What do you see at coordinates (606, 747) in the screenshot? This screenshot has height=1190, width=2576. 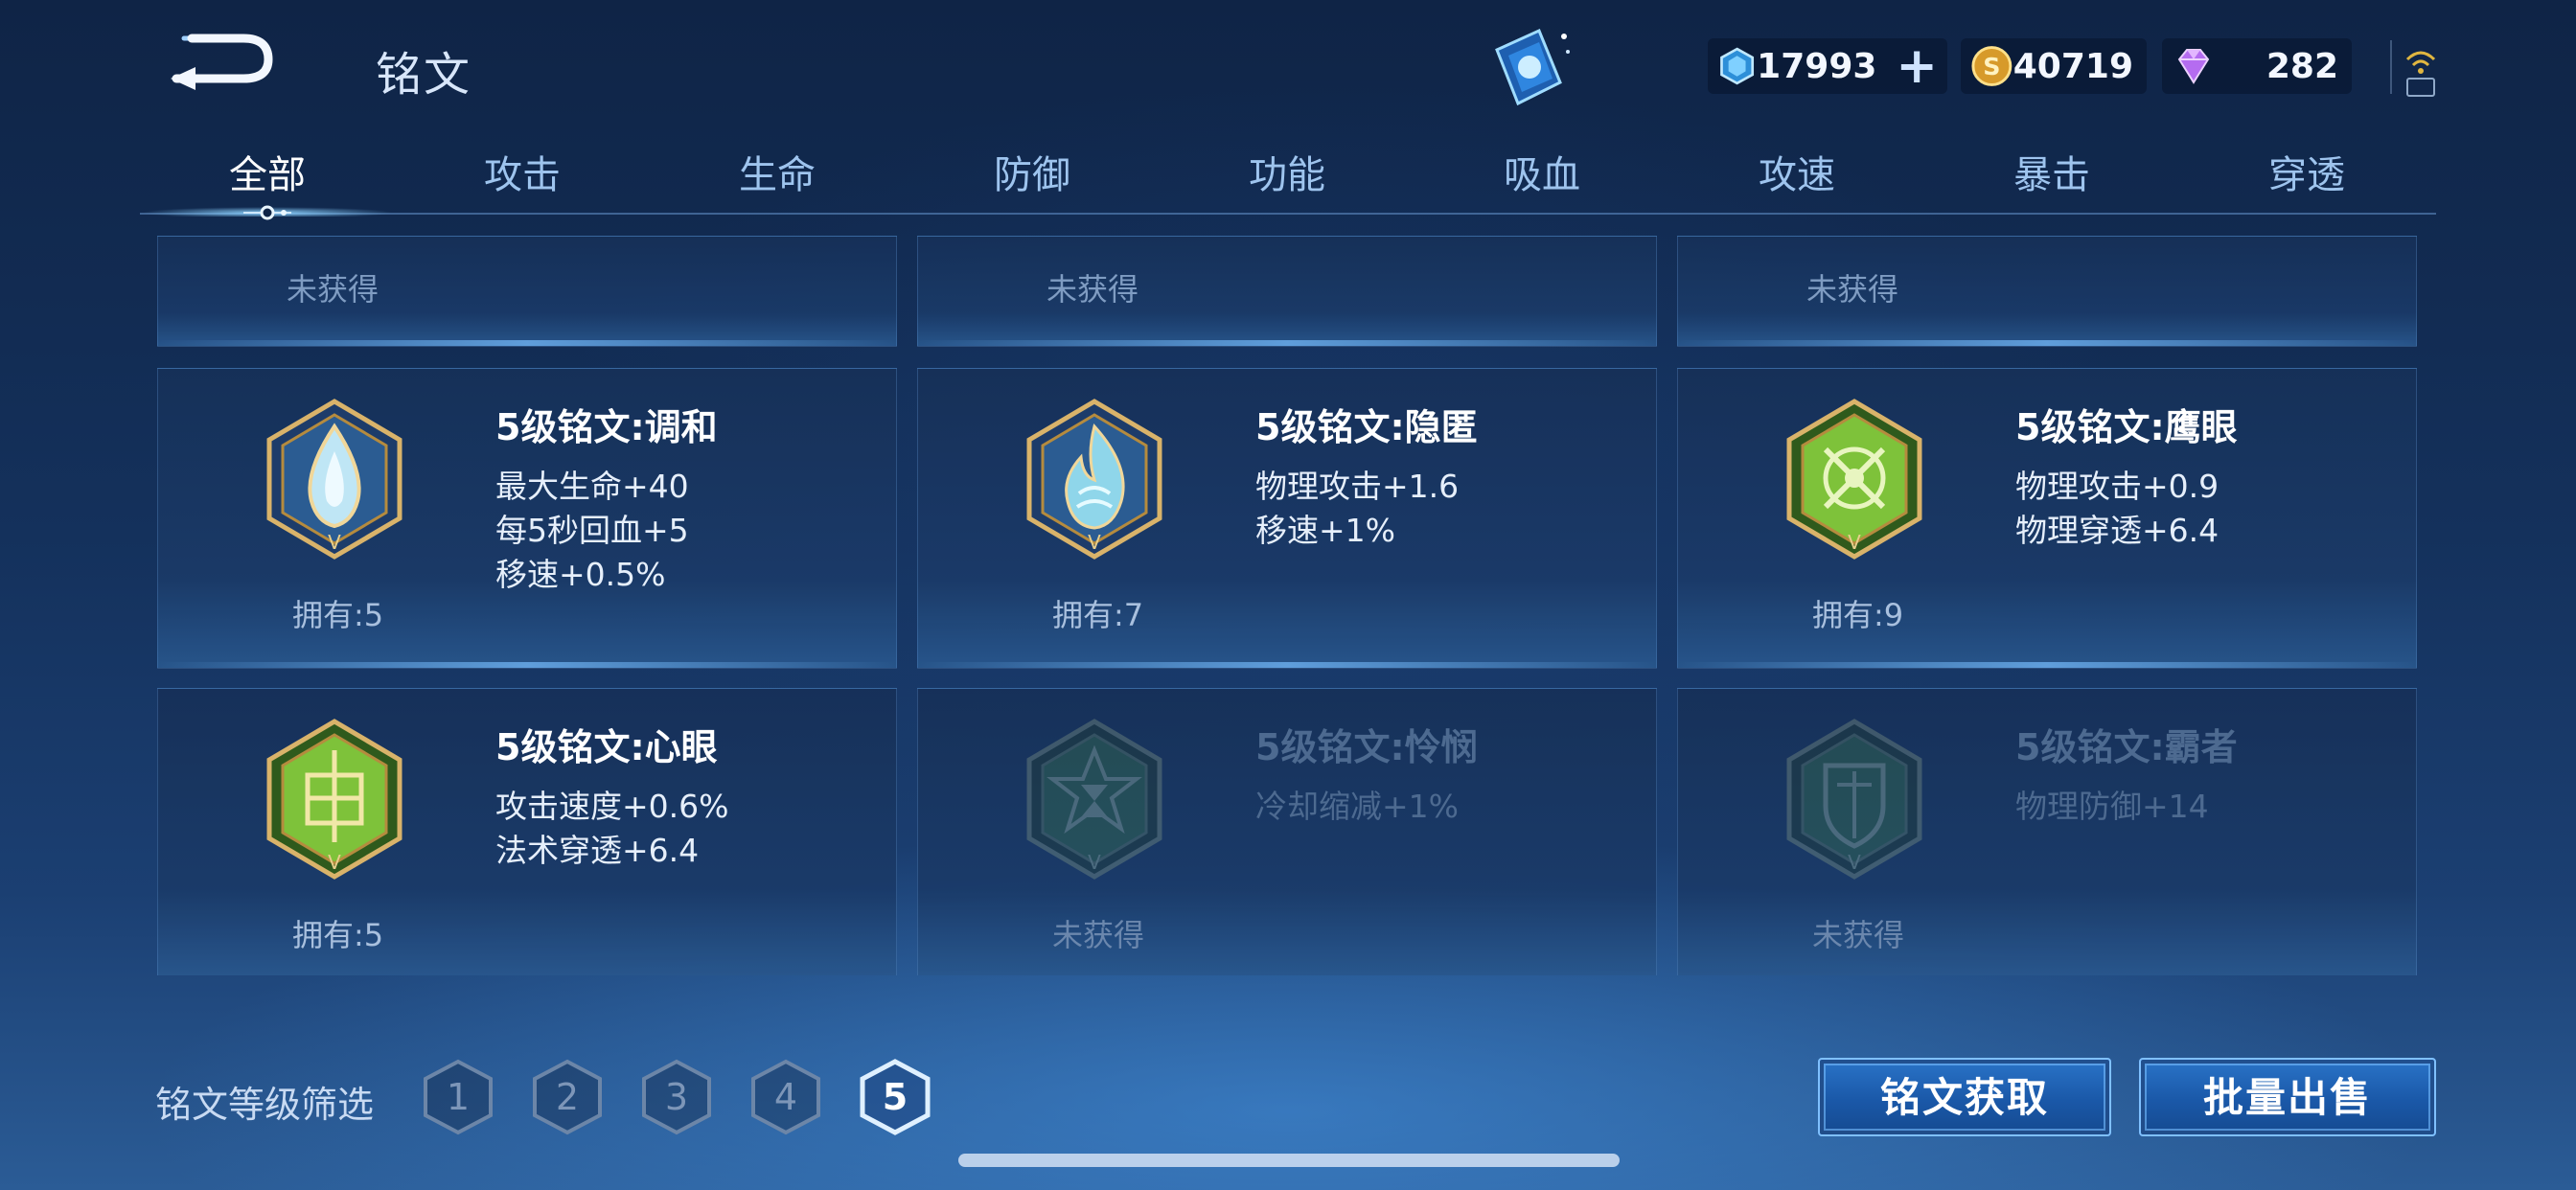 I see `rune-title: 5级铭文:心眼` at bounding box center [606, 747].